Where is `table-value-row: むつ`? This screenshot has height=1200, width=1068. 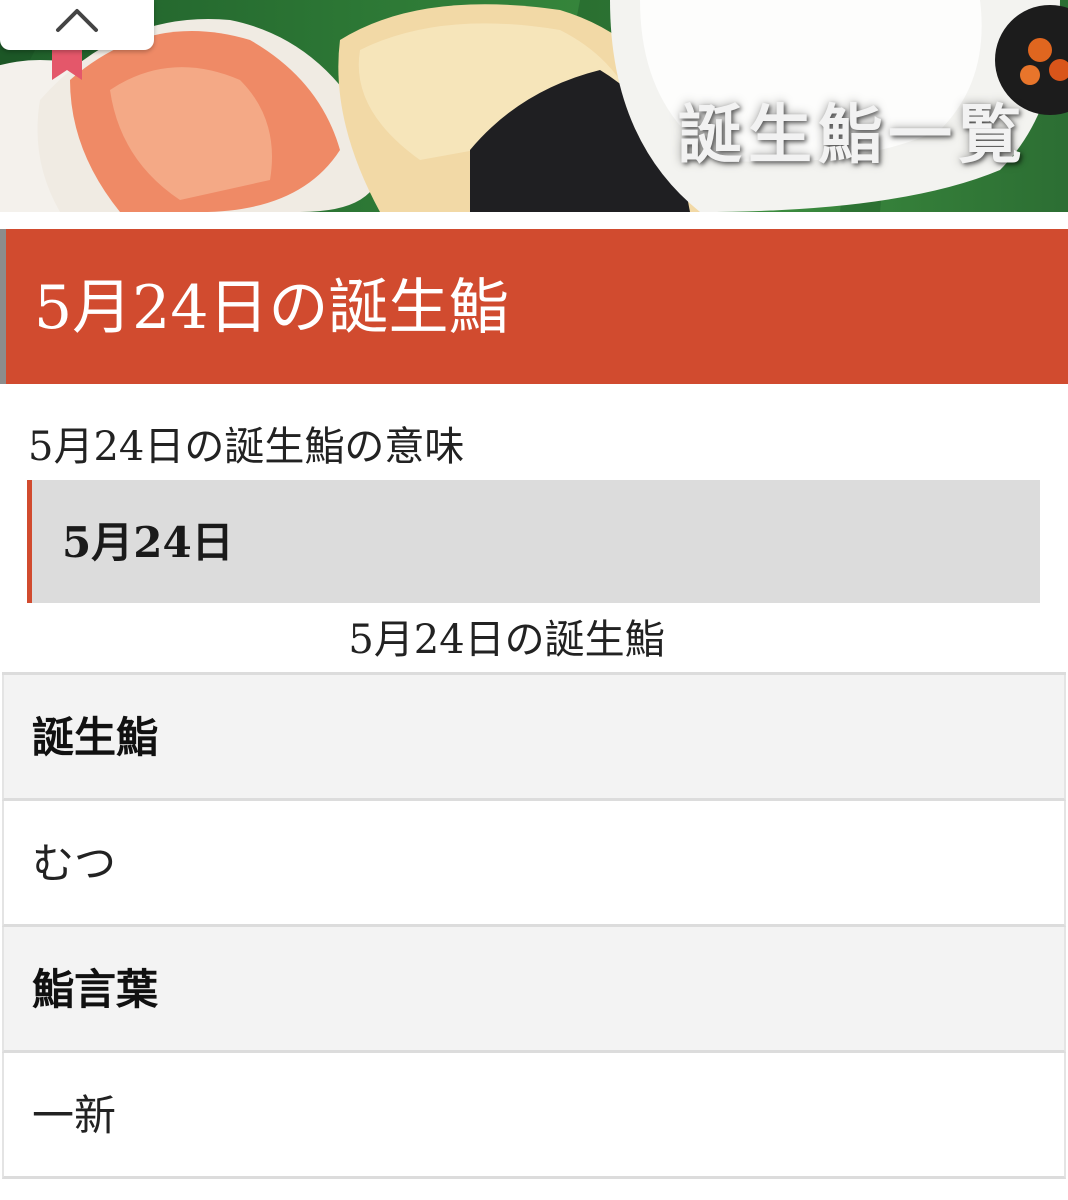
table-value-row: むつ is located at coordinates (534, 864).